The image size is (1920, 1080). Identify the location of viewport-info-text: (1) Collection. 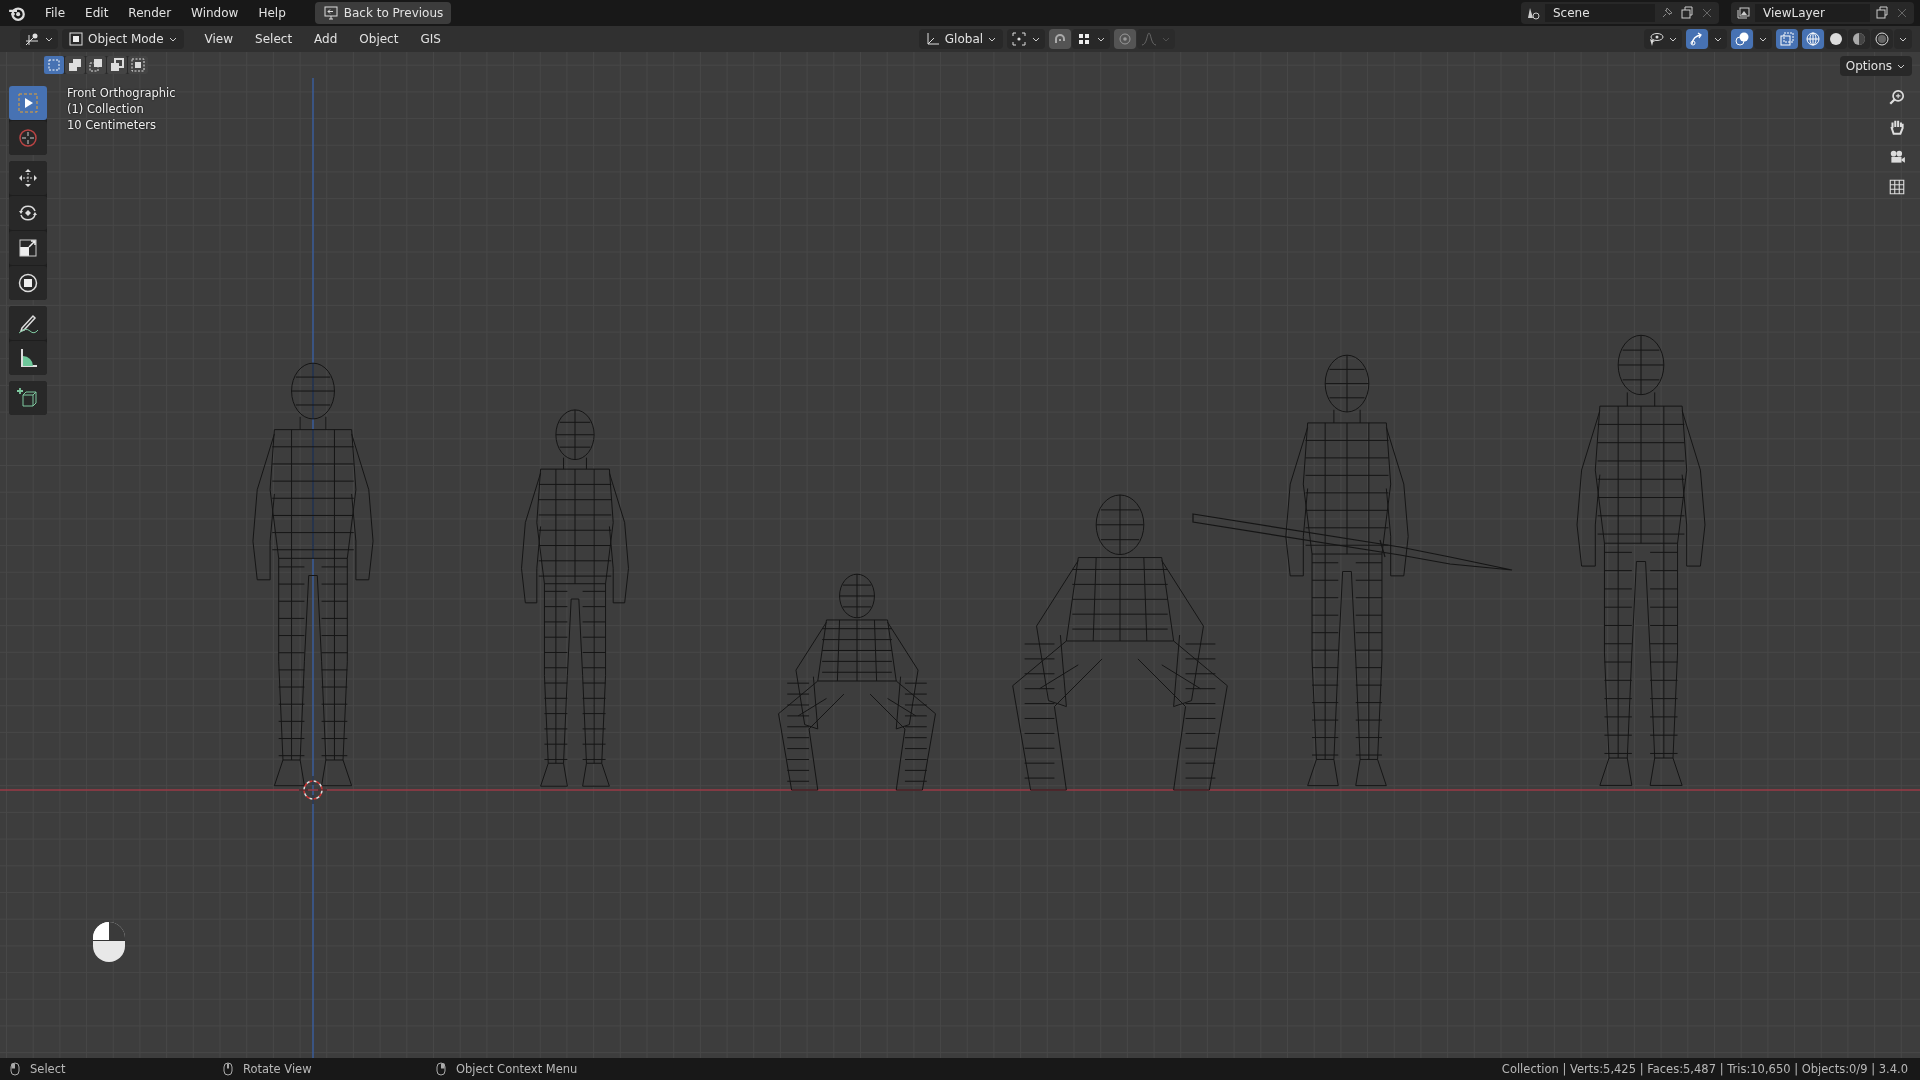
(106, 109).